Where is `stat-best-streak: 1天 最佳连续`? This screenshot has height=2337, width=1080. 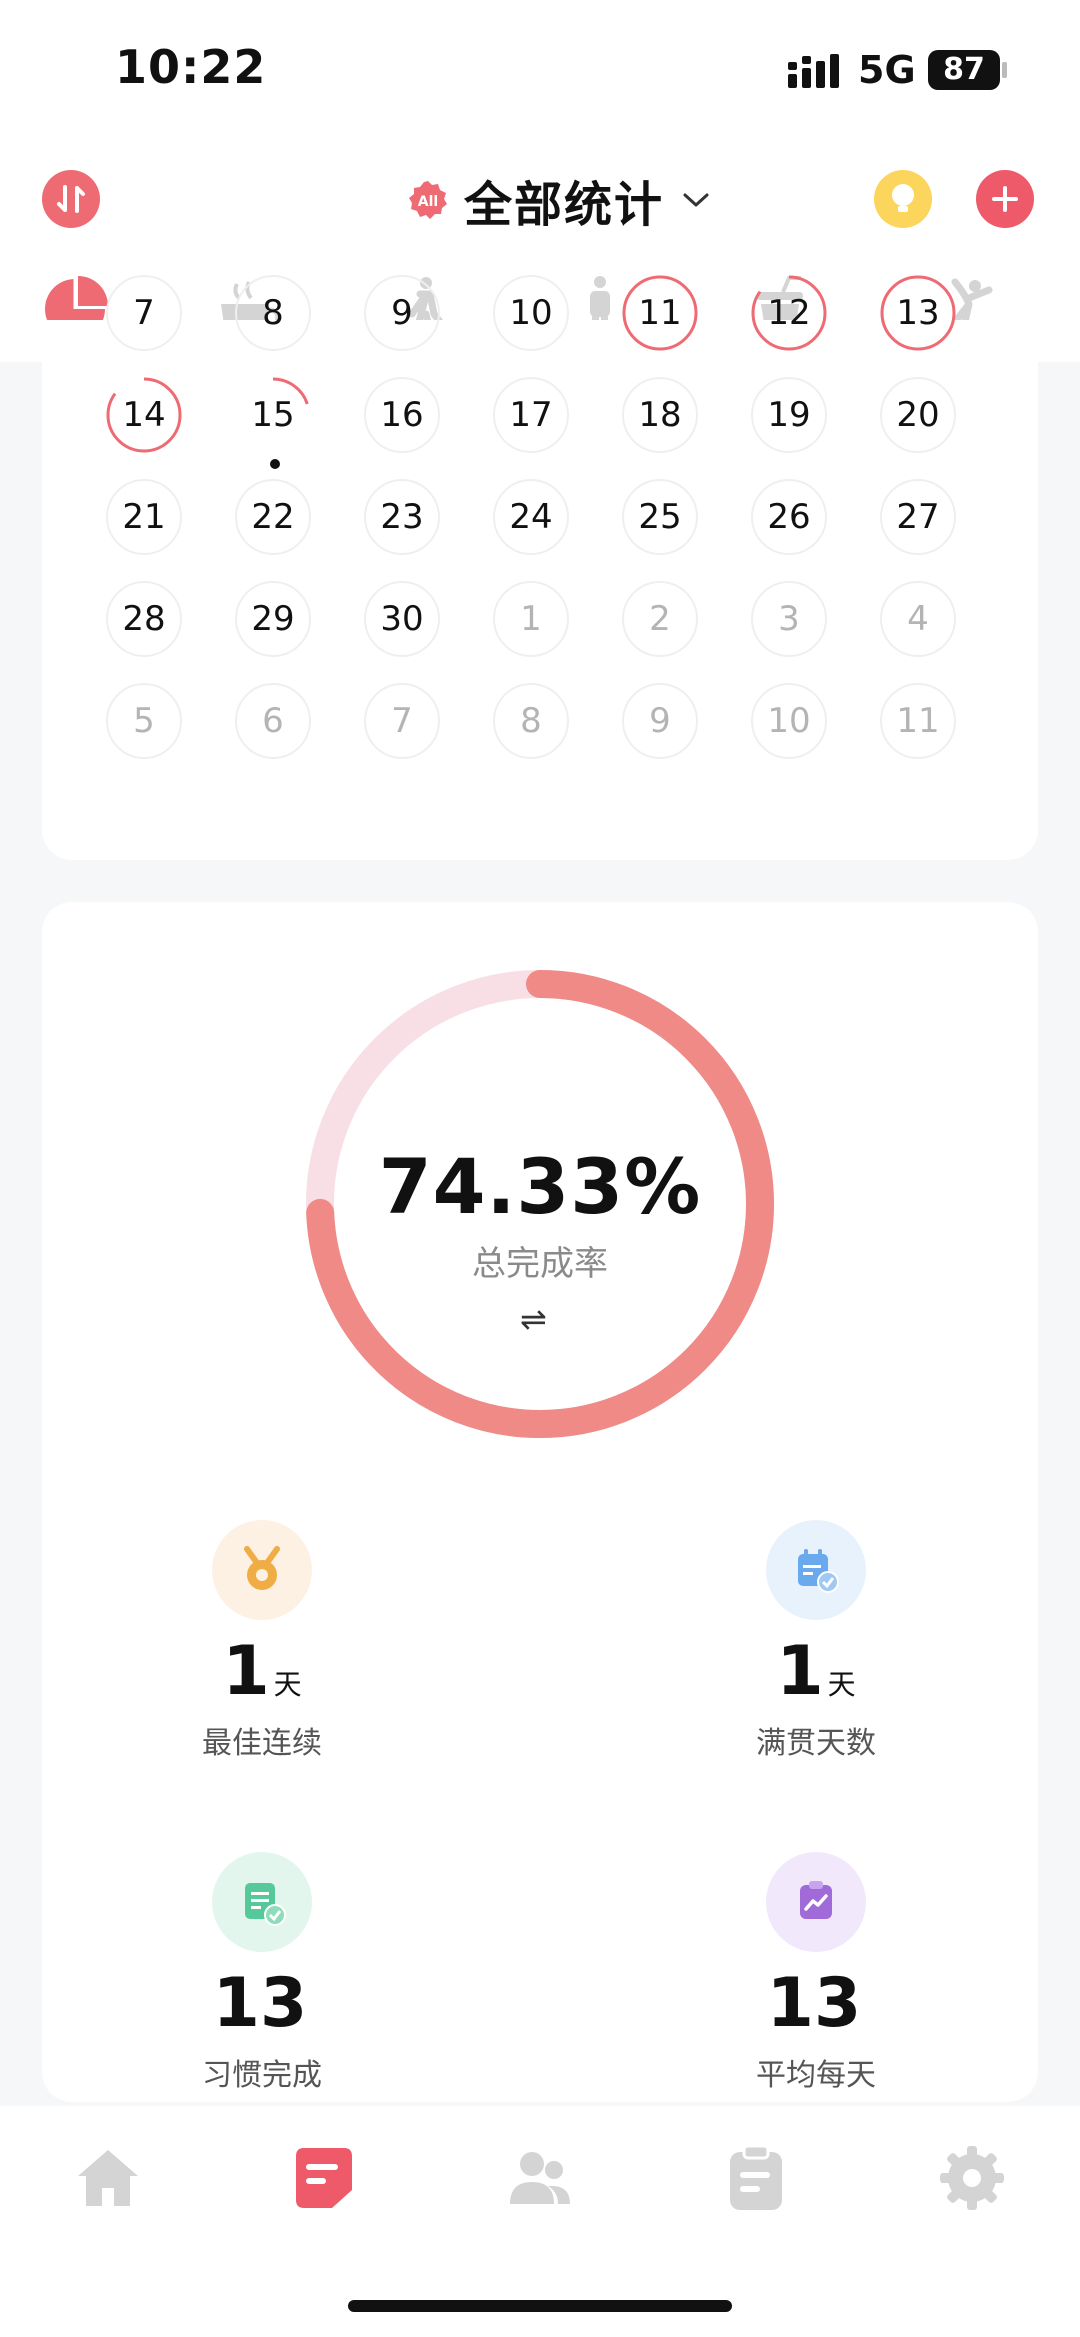 stat-best-streak: 1天 最佳连续 is located at coordinates (262, 1641).